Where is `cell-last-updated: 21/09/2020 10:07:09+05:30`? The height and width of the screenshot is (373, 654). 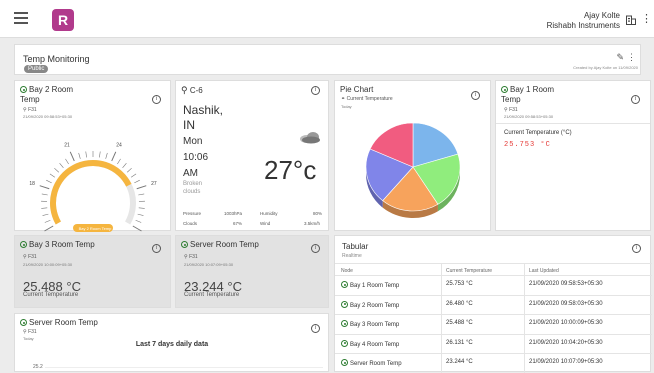 cell-last-updated: 21/09/2020 10:07:09+05:30 is located at coordinates (566, 362).